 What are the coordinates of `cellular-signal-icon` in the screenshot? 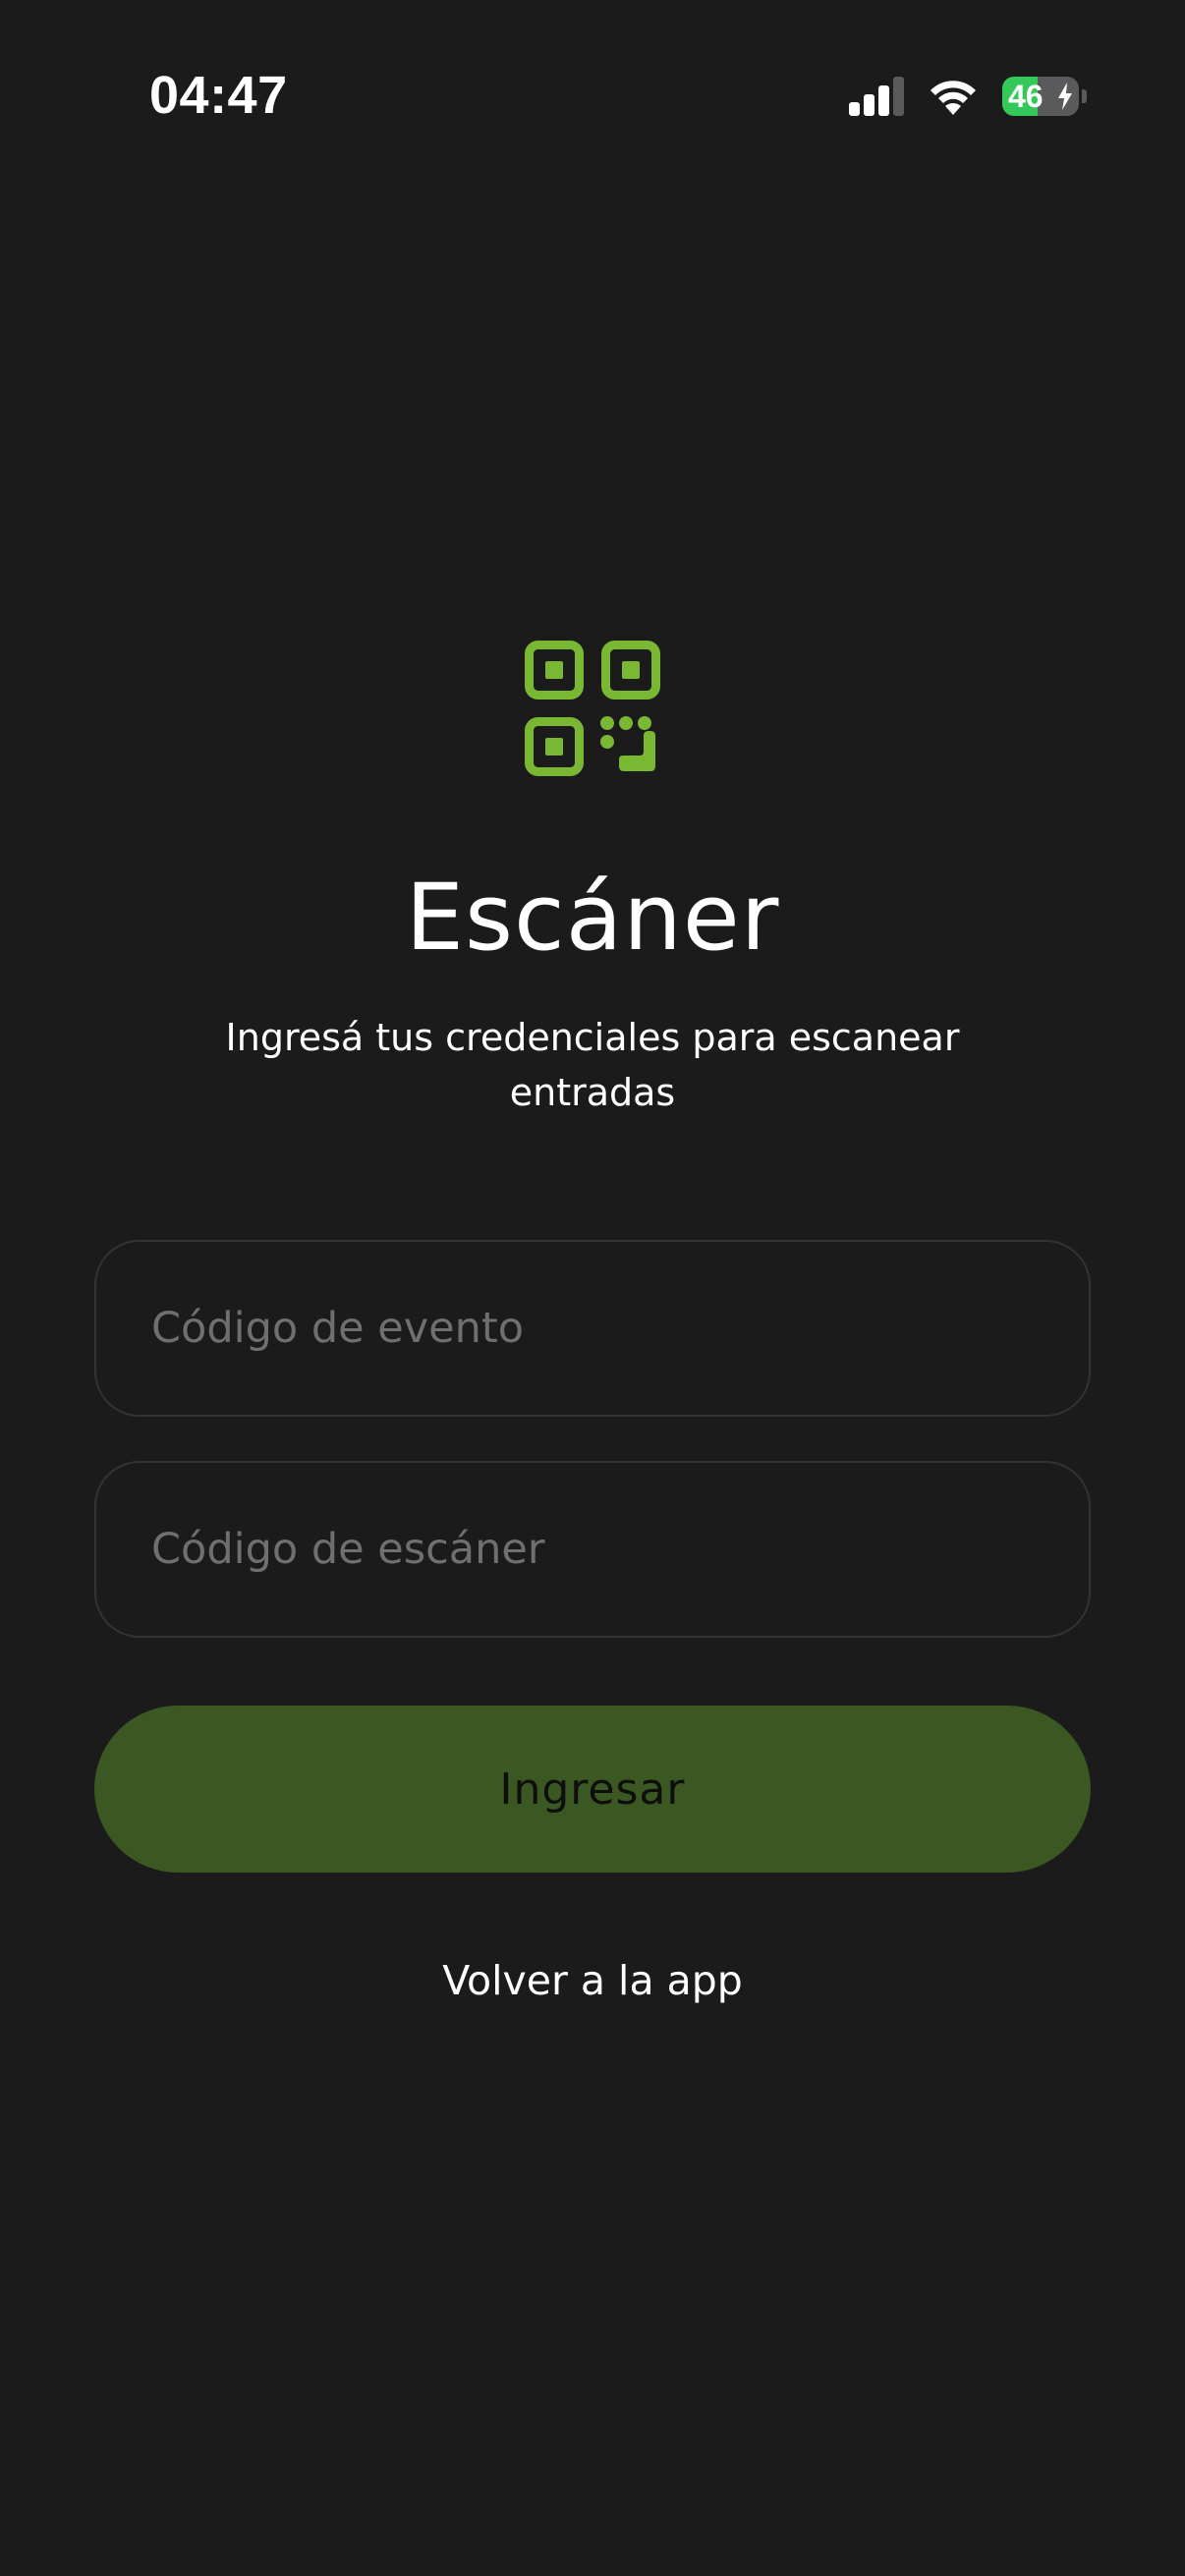 It's located at (877, 96).